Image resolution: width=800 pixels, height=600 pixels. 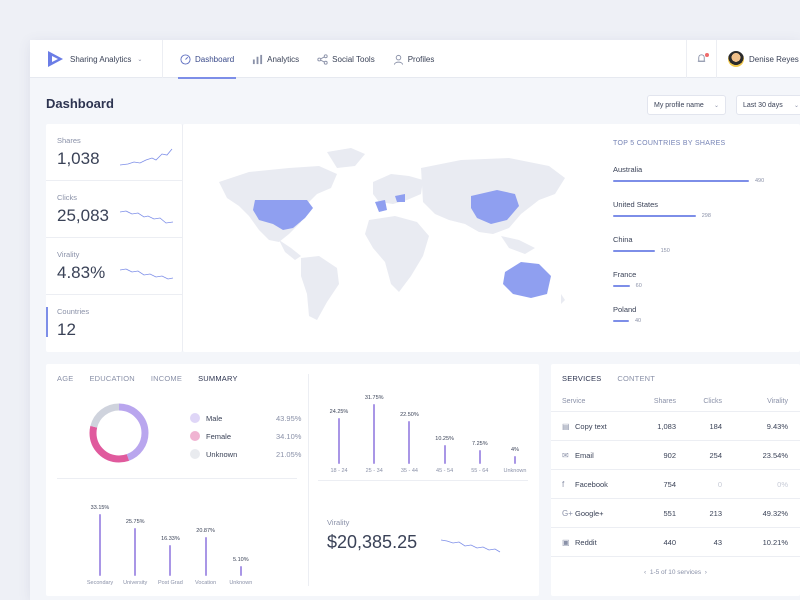 What do you see at coordinates (219, 436) in the screenshot?
I see `legend-label: Female` at bounding box center [219, 436].